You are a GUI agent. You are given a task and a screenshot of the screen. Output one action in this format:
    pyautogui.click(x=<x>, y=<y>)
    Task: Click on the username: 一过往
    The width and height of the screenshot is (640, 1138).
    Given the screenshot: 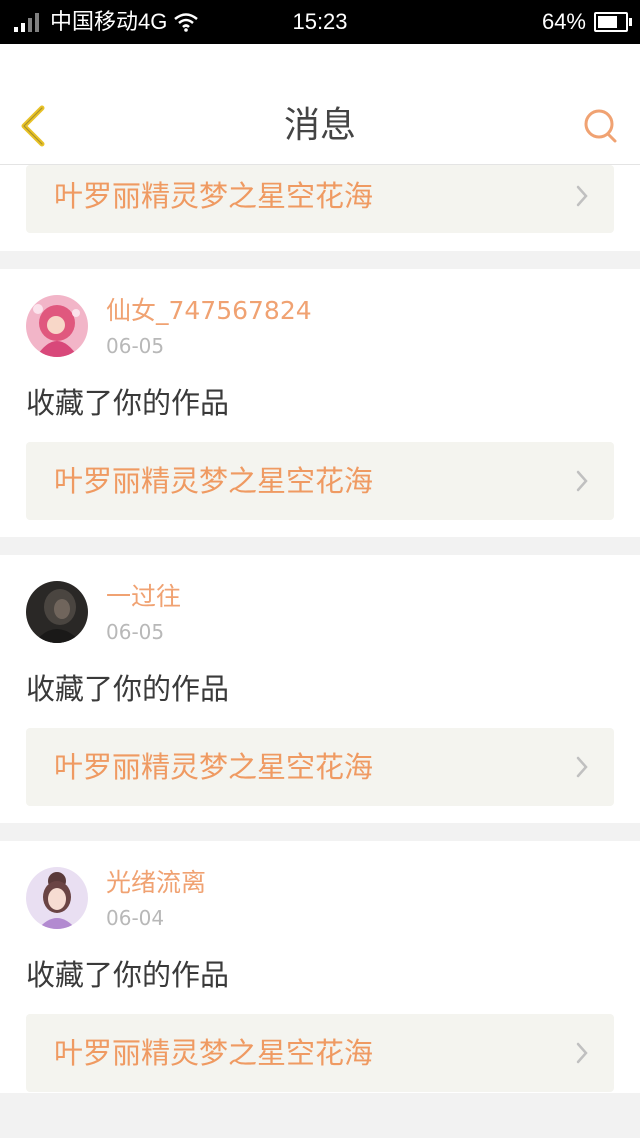 What is the action you would take?
    pyautogui.click(x=143, y=597)
    